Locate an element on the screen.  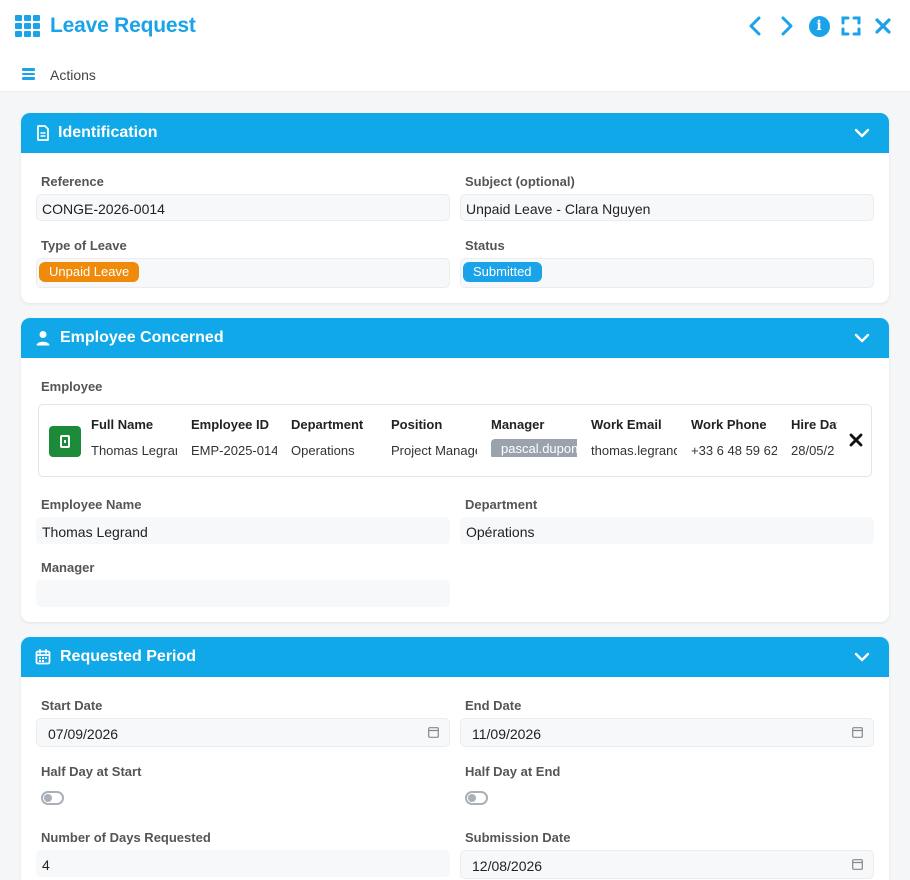
manager-label: Manager is located at coordinates (68, 567).